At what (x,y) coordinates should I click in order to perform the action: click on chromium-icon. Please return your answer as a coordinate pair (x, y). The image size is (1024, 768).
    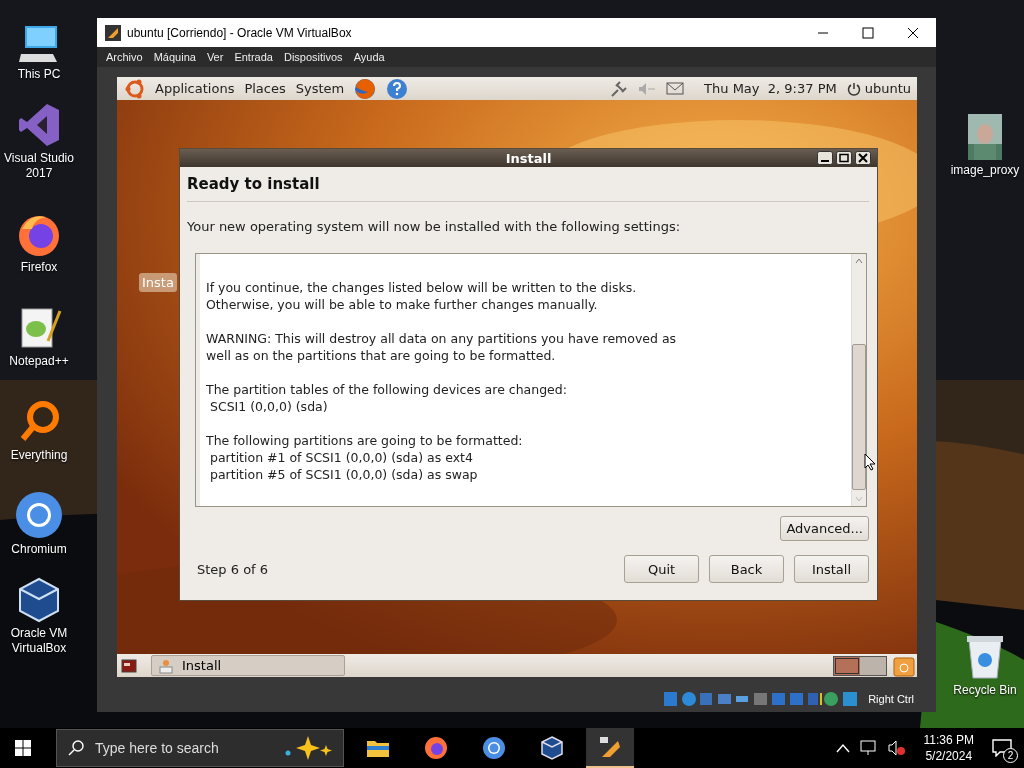
    Looking at the image, I should click on (494, 748).